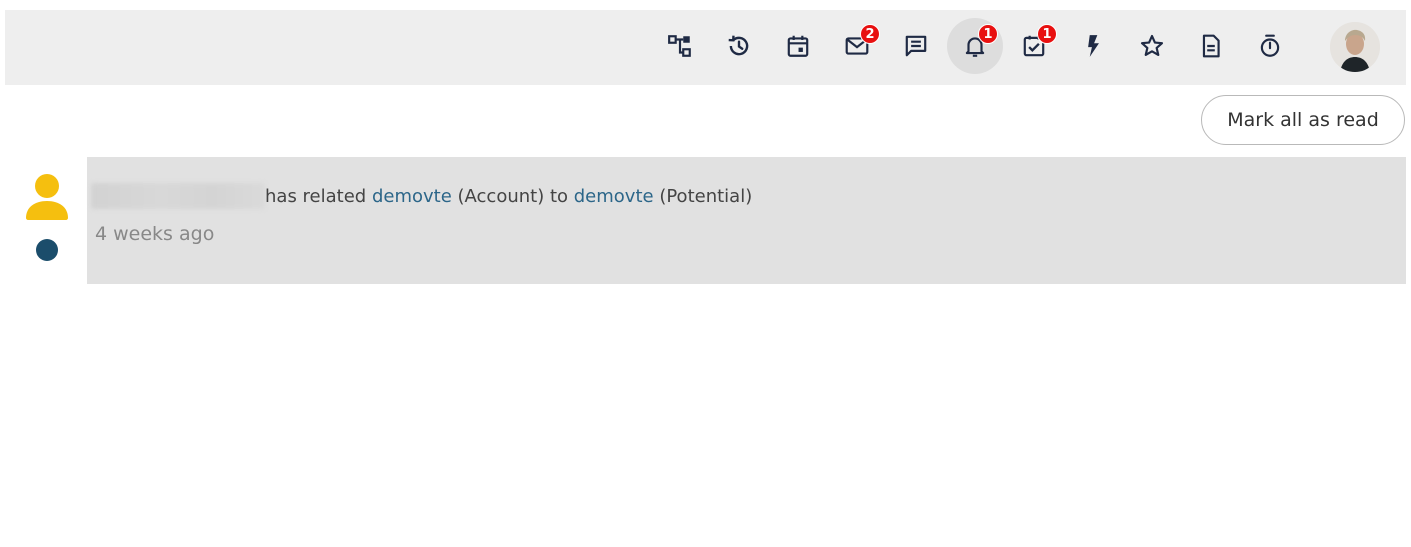 The image size is (1411, 547). Describe the element at coordinates (857, 46) in the screenshot. I see `mail-button: 2` at that location.